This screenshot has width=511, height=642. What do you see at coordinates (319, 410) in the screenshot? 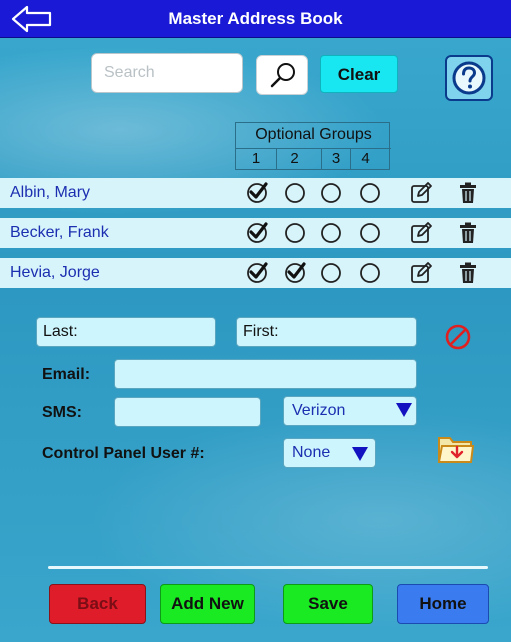
I see `carrier-select-value: Verizon` at bounding box center [319, 410].